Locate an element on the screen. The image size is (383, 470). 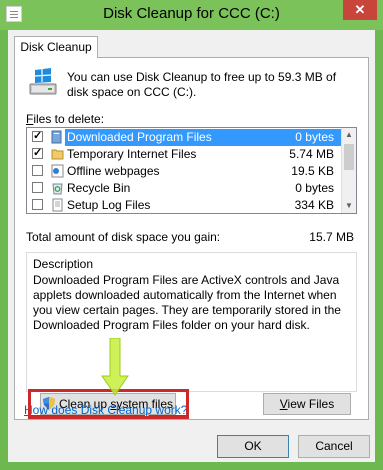
list-item: Setup Log Files 334 KB is located at coordinates (184, 205).